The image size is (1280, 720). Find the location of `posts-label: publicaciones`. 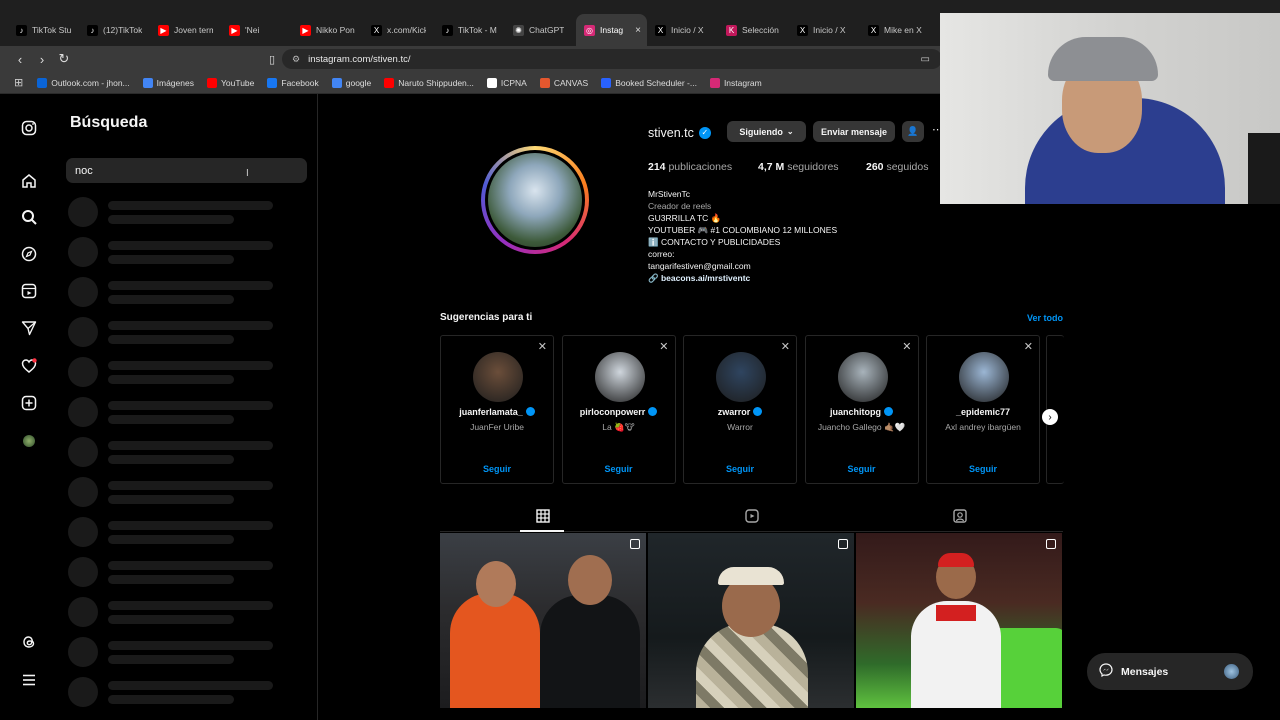

posts-label: publicaciones is located at coordinates (700, 167).